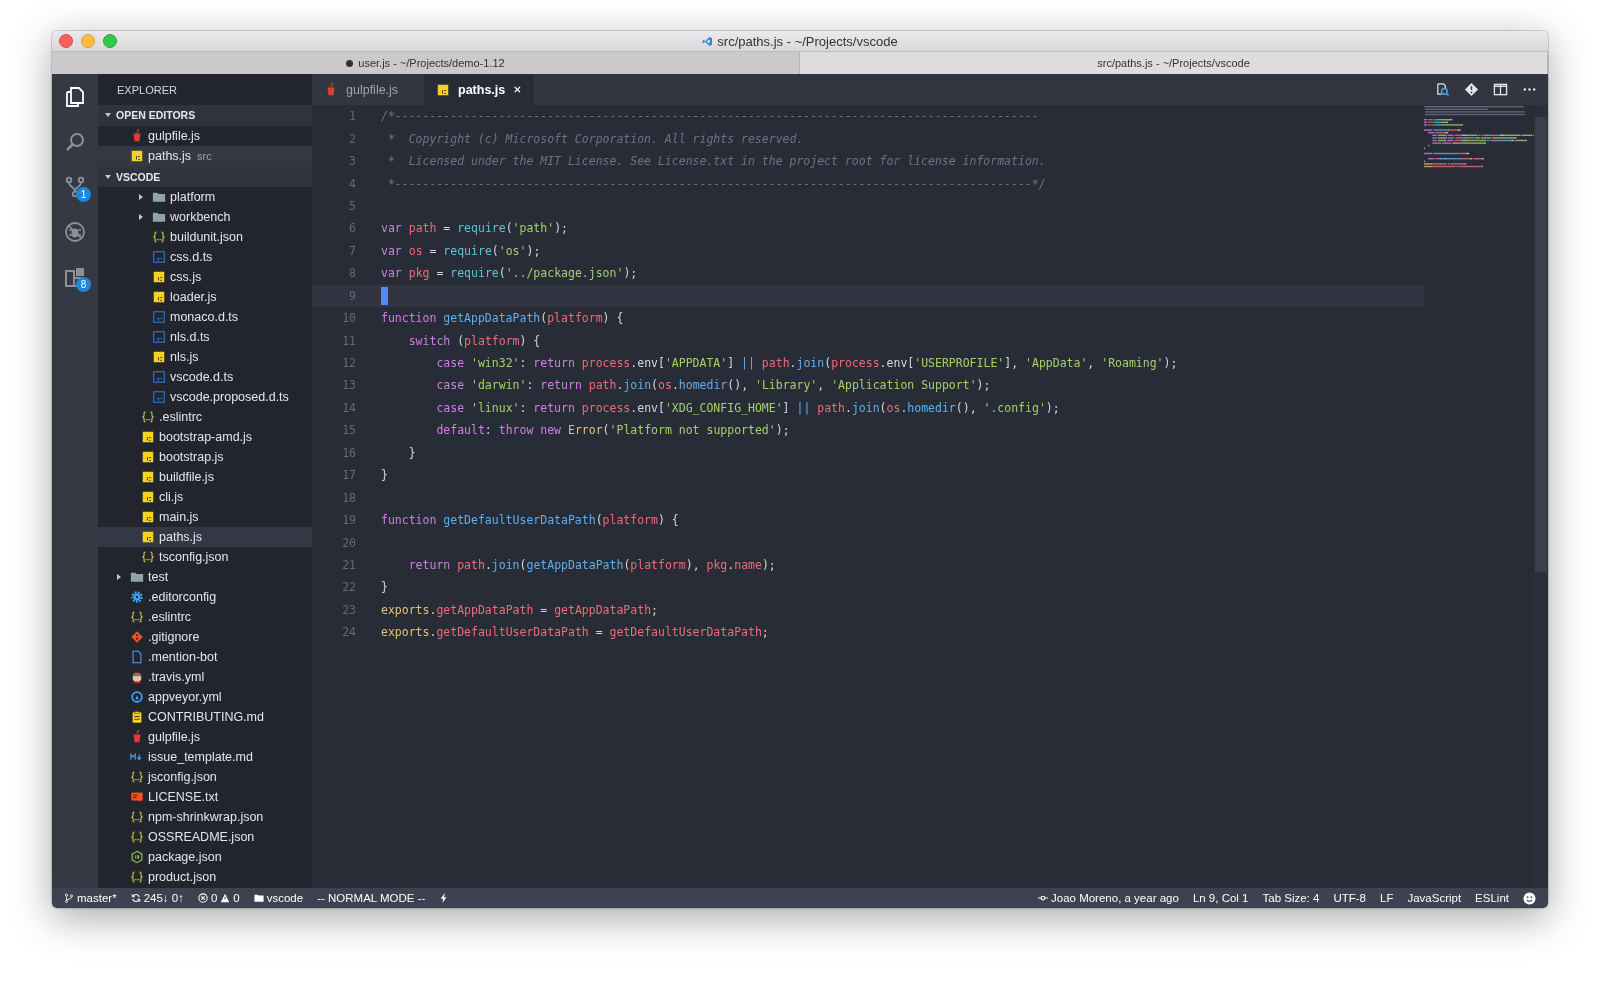 The height and width of the screenshot is (984, 1600). Describe the element at coordinates (137, 597) in the screenshot. I see `gear-icon` at that location.